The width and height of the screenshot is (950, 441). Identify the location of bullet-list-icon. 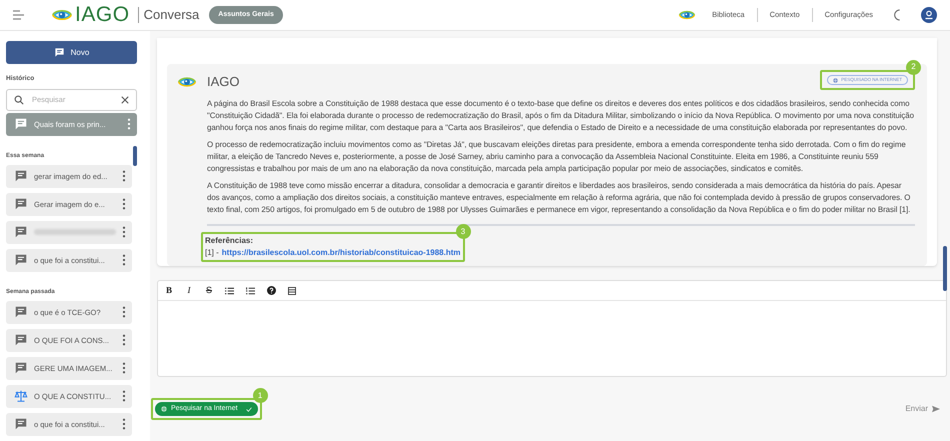
(229, 290).